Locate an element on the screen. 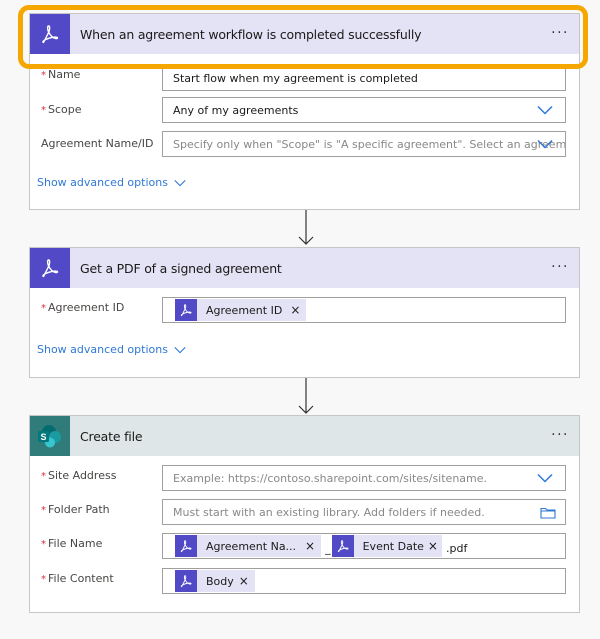 Image resolution: width=600 pixels, height=639 pixels. create-file-card-header: S Create file ··· is located at coordinates (304, 436).